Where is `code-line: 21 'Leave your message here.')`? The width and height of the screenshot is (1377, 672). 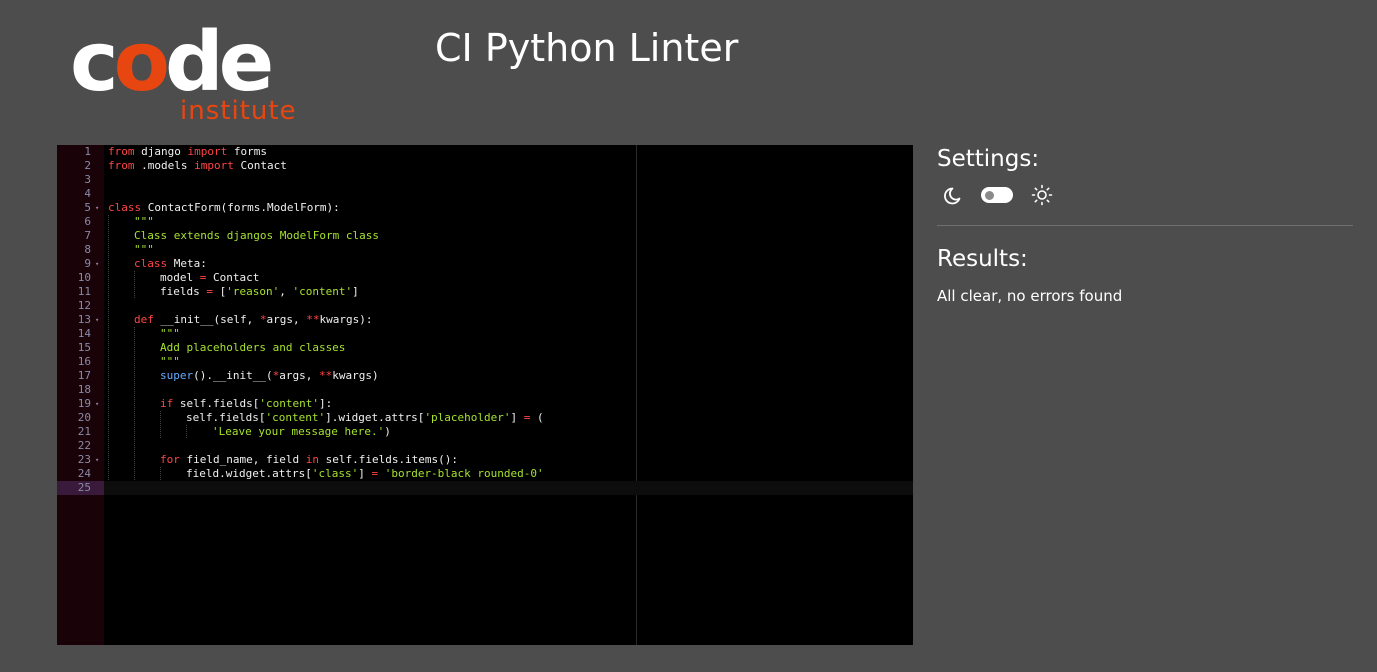 code-line: 21 'Leave your message here.') is located at coordinates (485, 432).